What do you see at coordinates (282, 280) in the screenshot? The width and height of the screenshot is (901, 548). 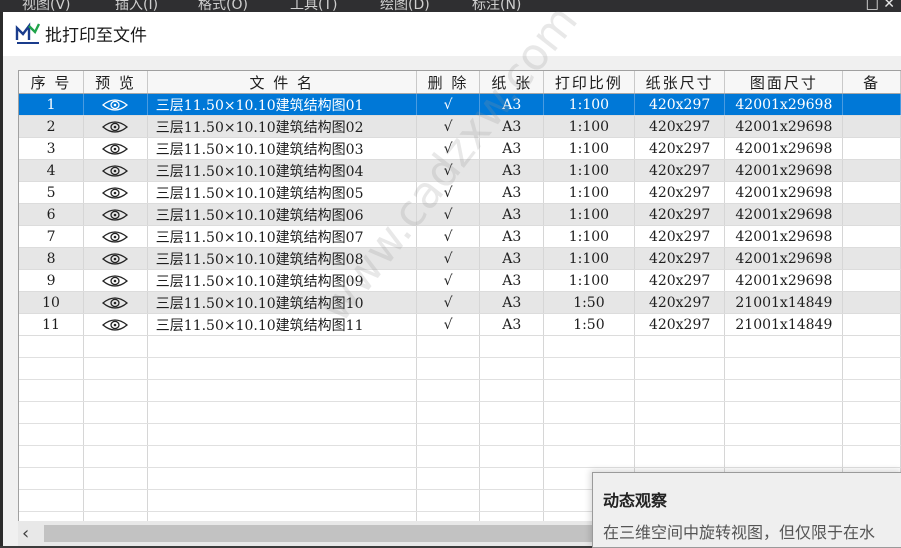 I see `cell-filename: 三层11.50×10.10建筑结构图09` at bounding box center [282, 280].